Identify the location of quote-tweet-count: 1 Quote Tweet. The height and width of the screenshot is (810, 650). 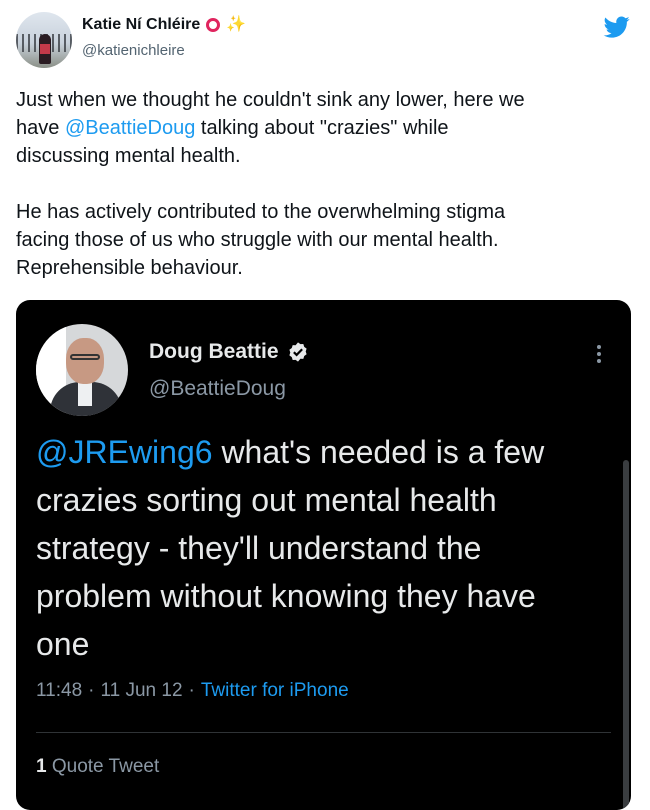
(97, 767).